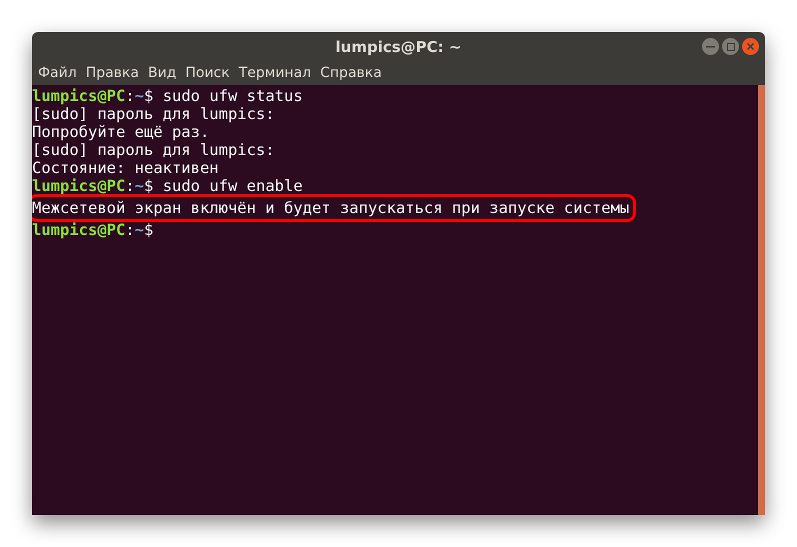  I want to click on maximize-button, so click(730, 46).